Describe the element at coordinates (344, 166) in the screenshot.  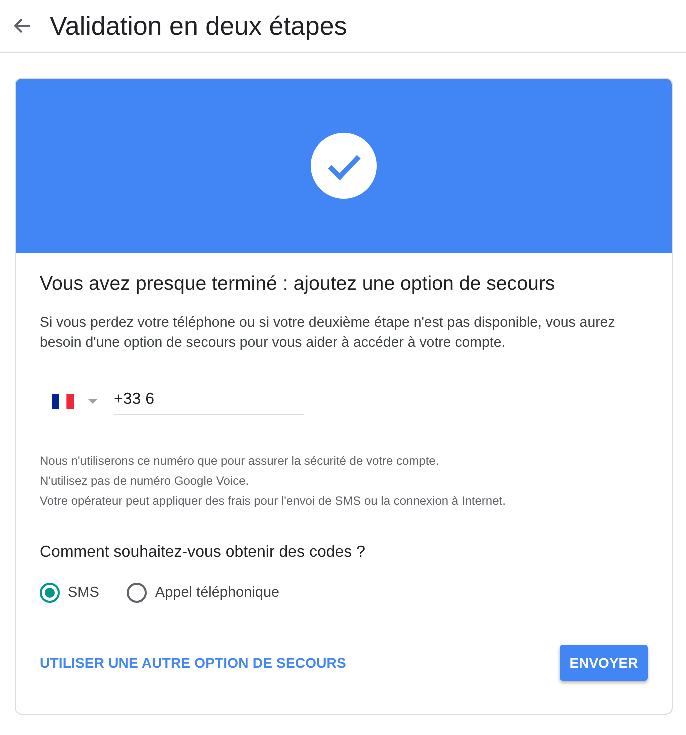
I see `checkmark-icon` at that location.